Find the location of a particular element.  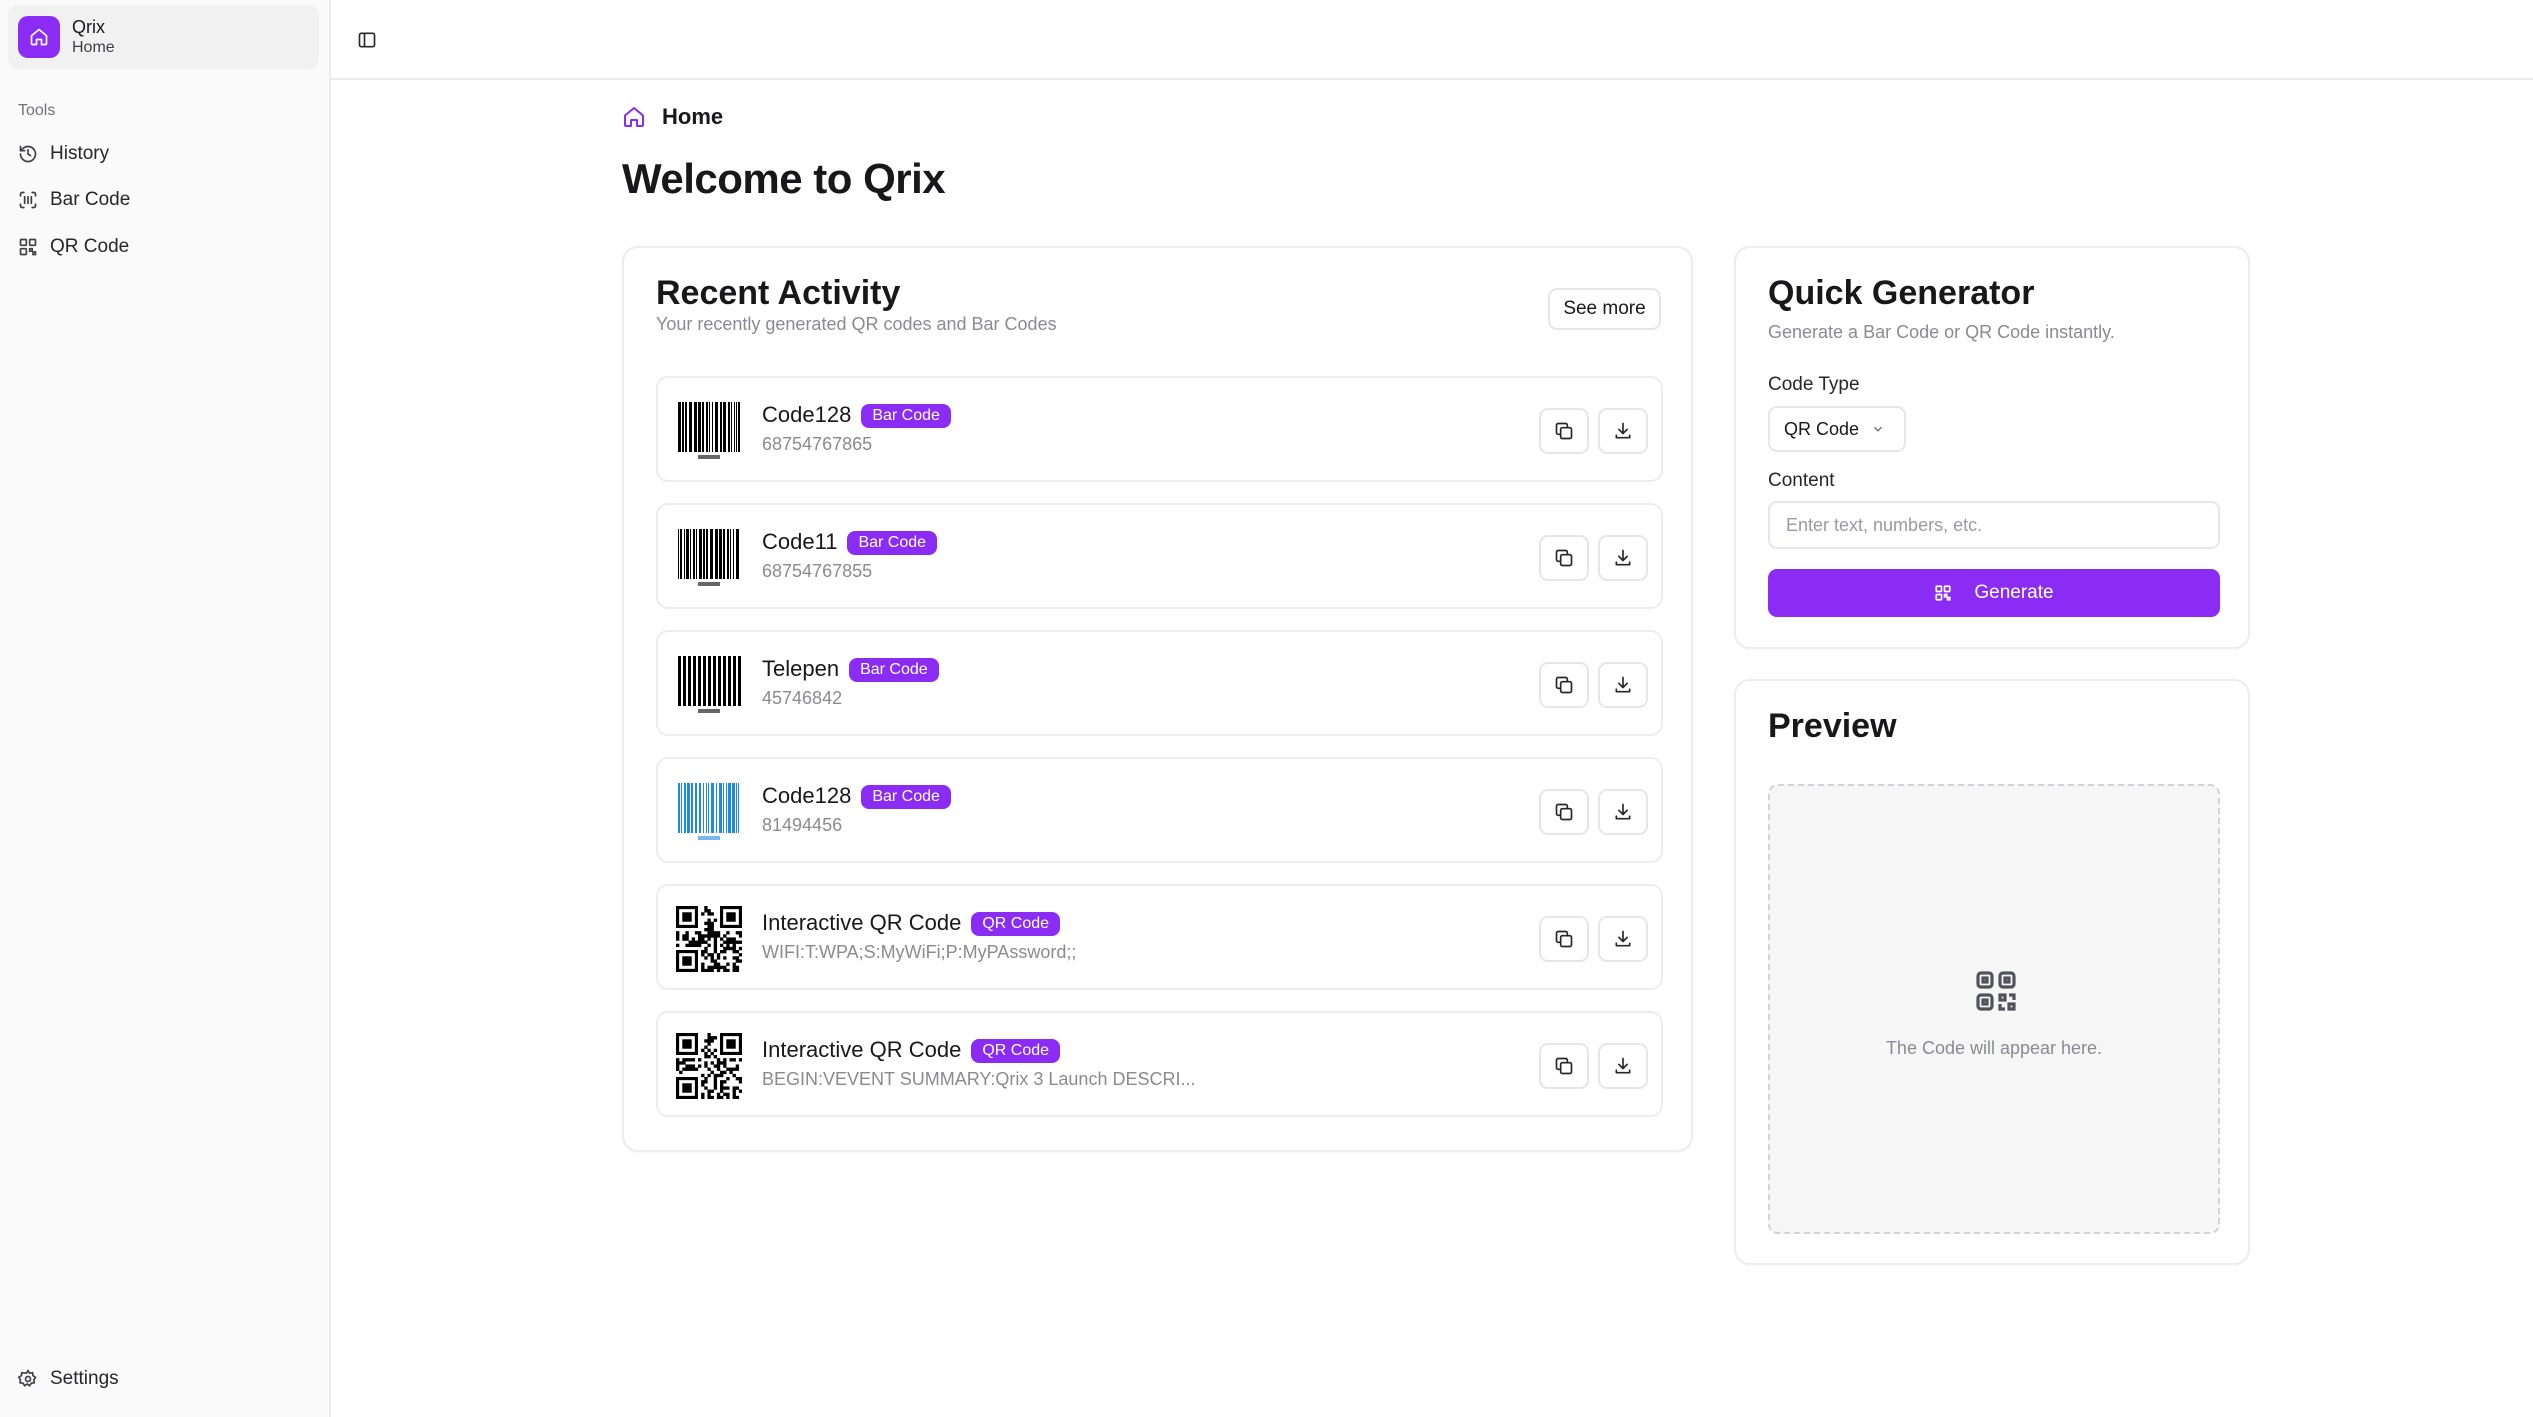

preview-card: Preview The Code will appear here. is located at coordinates (1992, 972).